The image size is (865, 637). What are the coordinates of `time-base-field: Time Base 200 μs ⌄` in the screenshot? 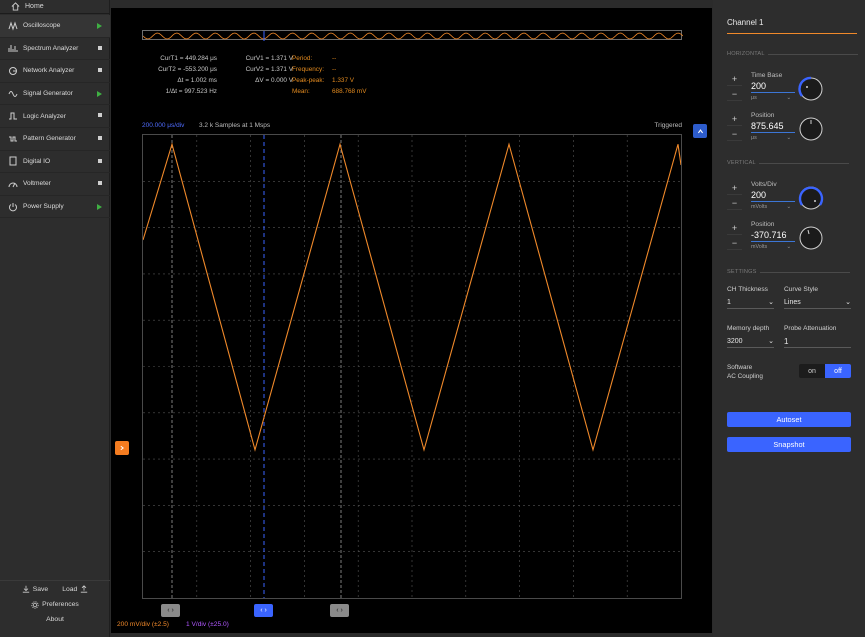 It's located at (773, 86).